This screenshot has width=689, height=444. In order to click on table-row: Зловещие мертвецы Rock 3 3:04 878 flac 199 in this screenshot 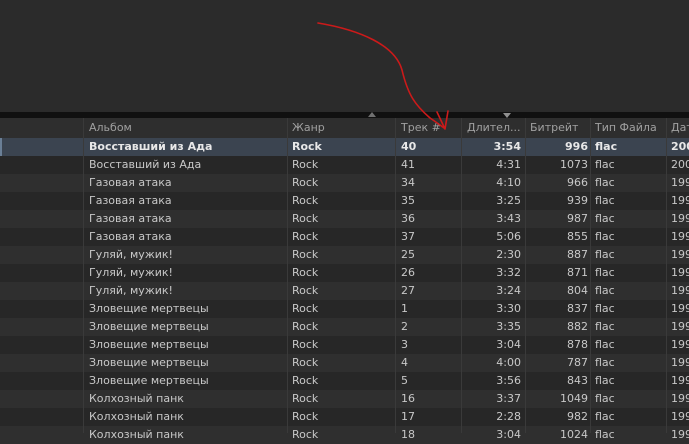, I will do `click(344, 345)`.